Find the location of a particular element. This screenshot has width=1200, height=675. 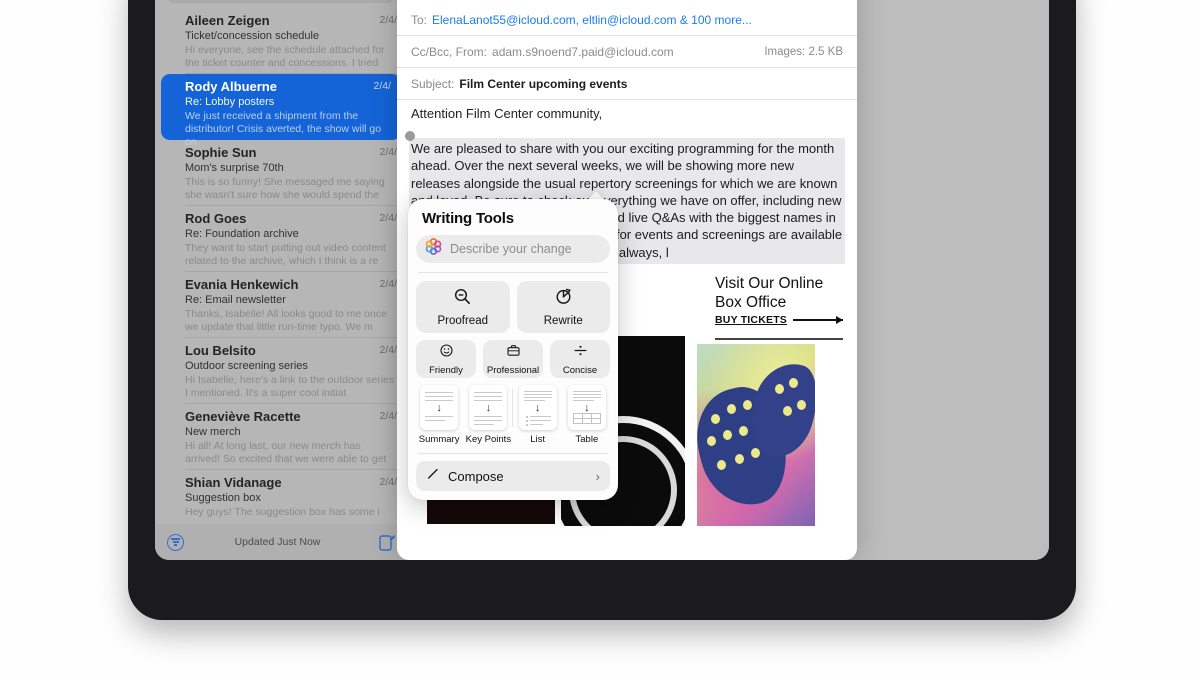

summary-label: Summary is located at coordinates (439, 439).